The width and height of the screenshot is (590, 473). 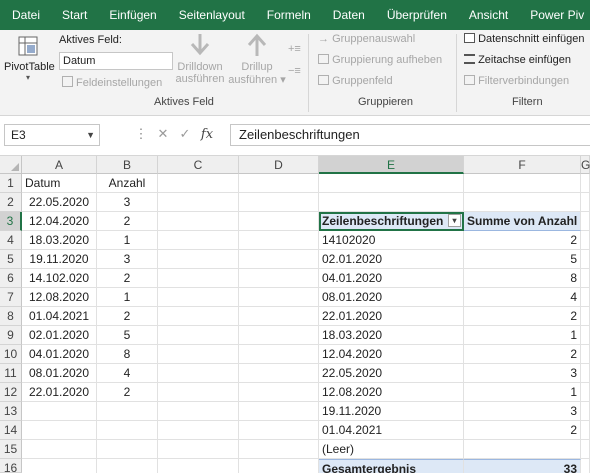 What do you see at coordinates (522, 449) in the screenshot?
I see `pivot-row-value` at bounding box center [522, 449].